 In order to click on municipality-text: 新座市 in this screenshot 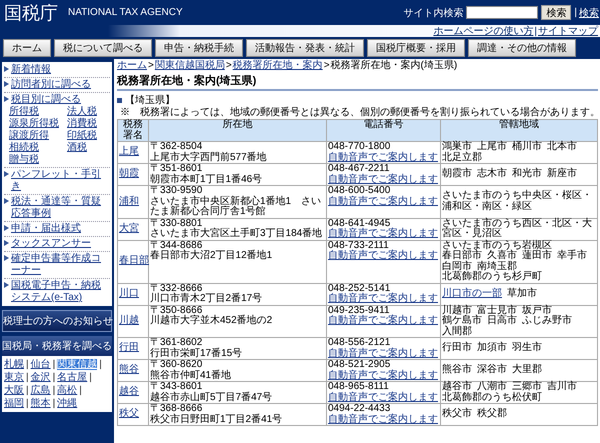, I will do `click(562, 174)`.